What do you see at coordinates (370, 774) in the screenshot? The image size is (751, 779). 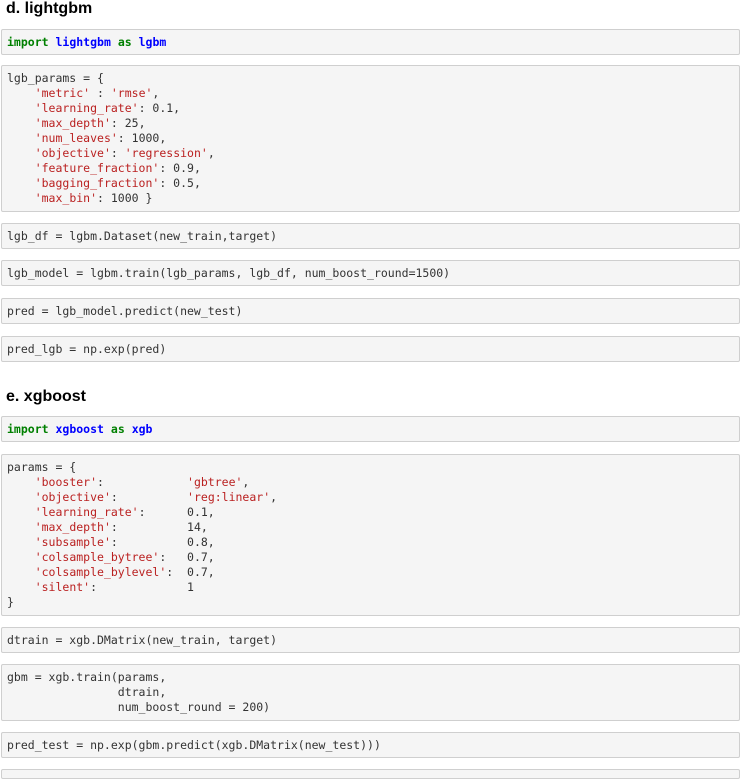 I see `code-cell-next-partial` at bounding box center [370, 774].